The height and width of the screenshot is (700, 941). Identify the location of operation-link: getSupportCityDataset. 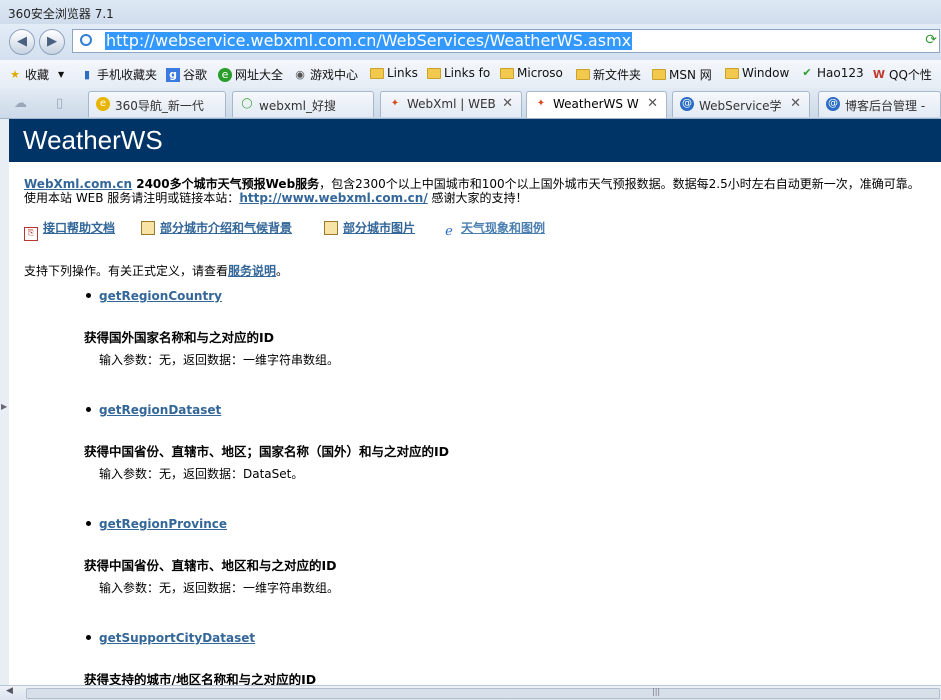
(177, 638).